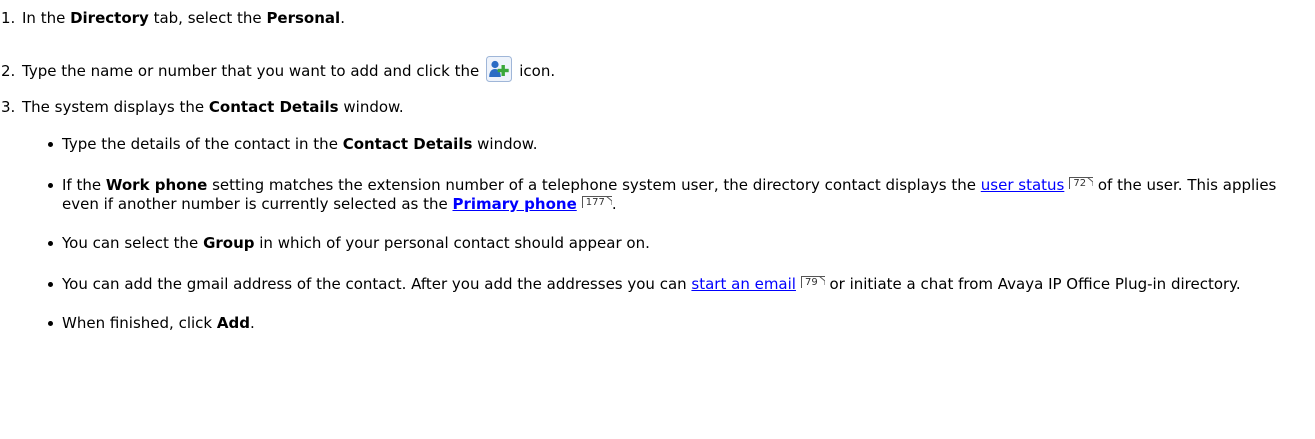 The image size is (1315, 439). What do you see at coordinates (109, 18) in the screenshot?
I see `directory-tab-term: Directory` at bounding box center [109, 18].